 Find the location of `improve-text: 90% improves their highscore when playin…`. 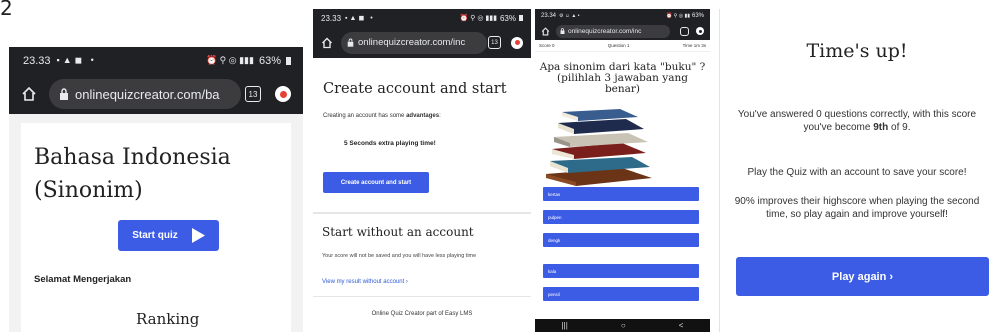

improve-text: 90% improves their highscore when playin… is located at coordinates (857, 208).